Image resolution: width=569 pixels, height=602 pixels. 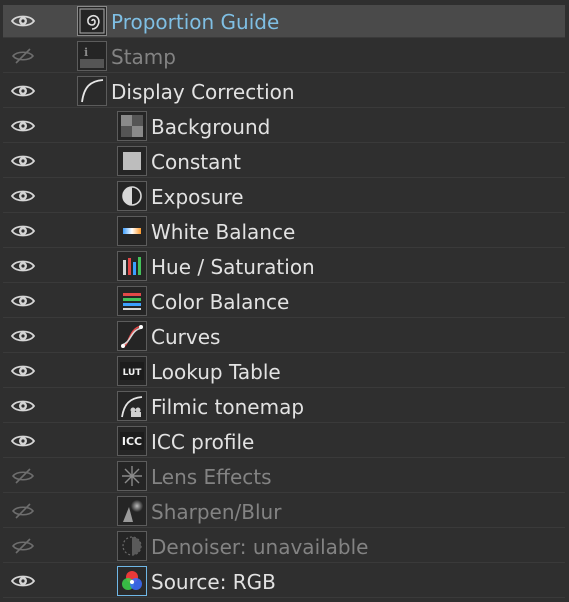 I want to click on layer-label: Hue / Saturation, so click(x=233, y=267).